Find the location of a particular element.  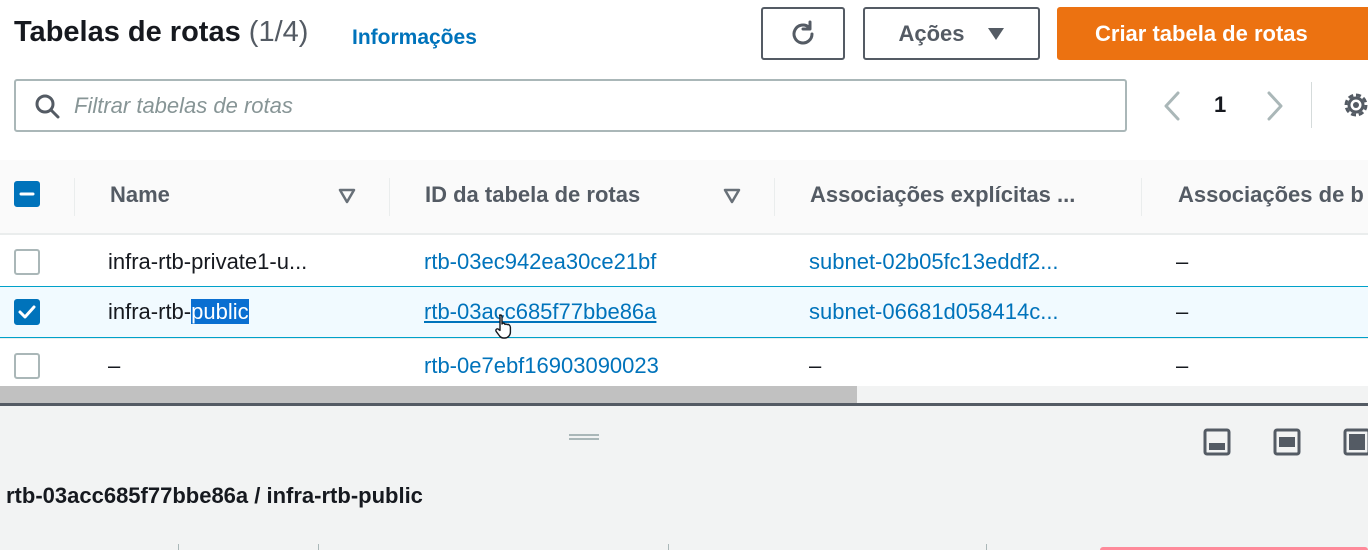

route-table-id-link: rtb-0e7ebf16903090023 is located at coordinates (541, 366).